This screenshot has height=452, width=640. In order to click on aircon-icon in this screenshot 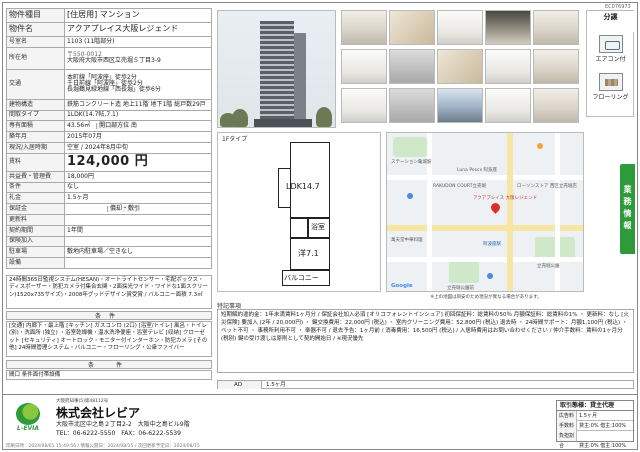, I will do `click(610, 44)`.